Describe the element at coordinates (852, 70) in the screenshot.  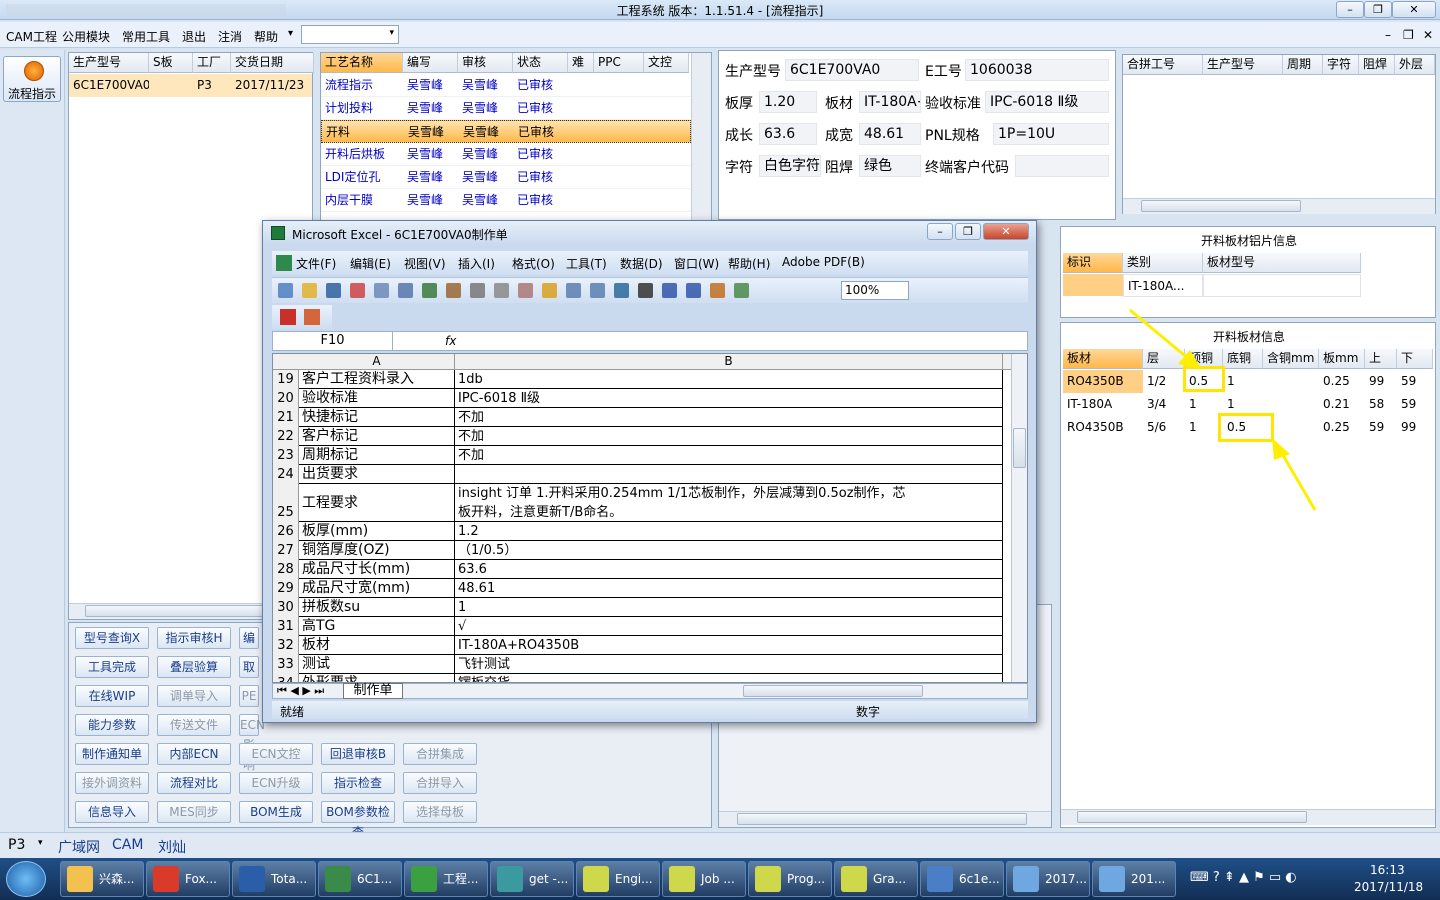
I see `field-model: 6C1E700VA0` at that location.